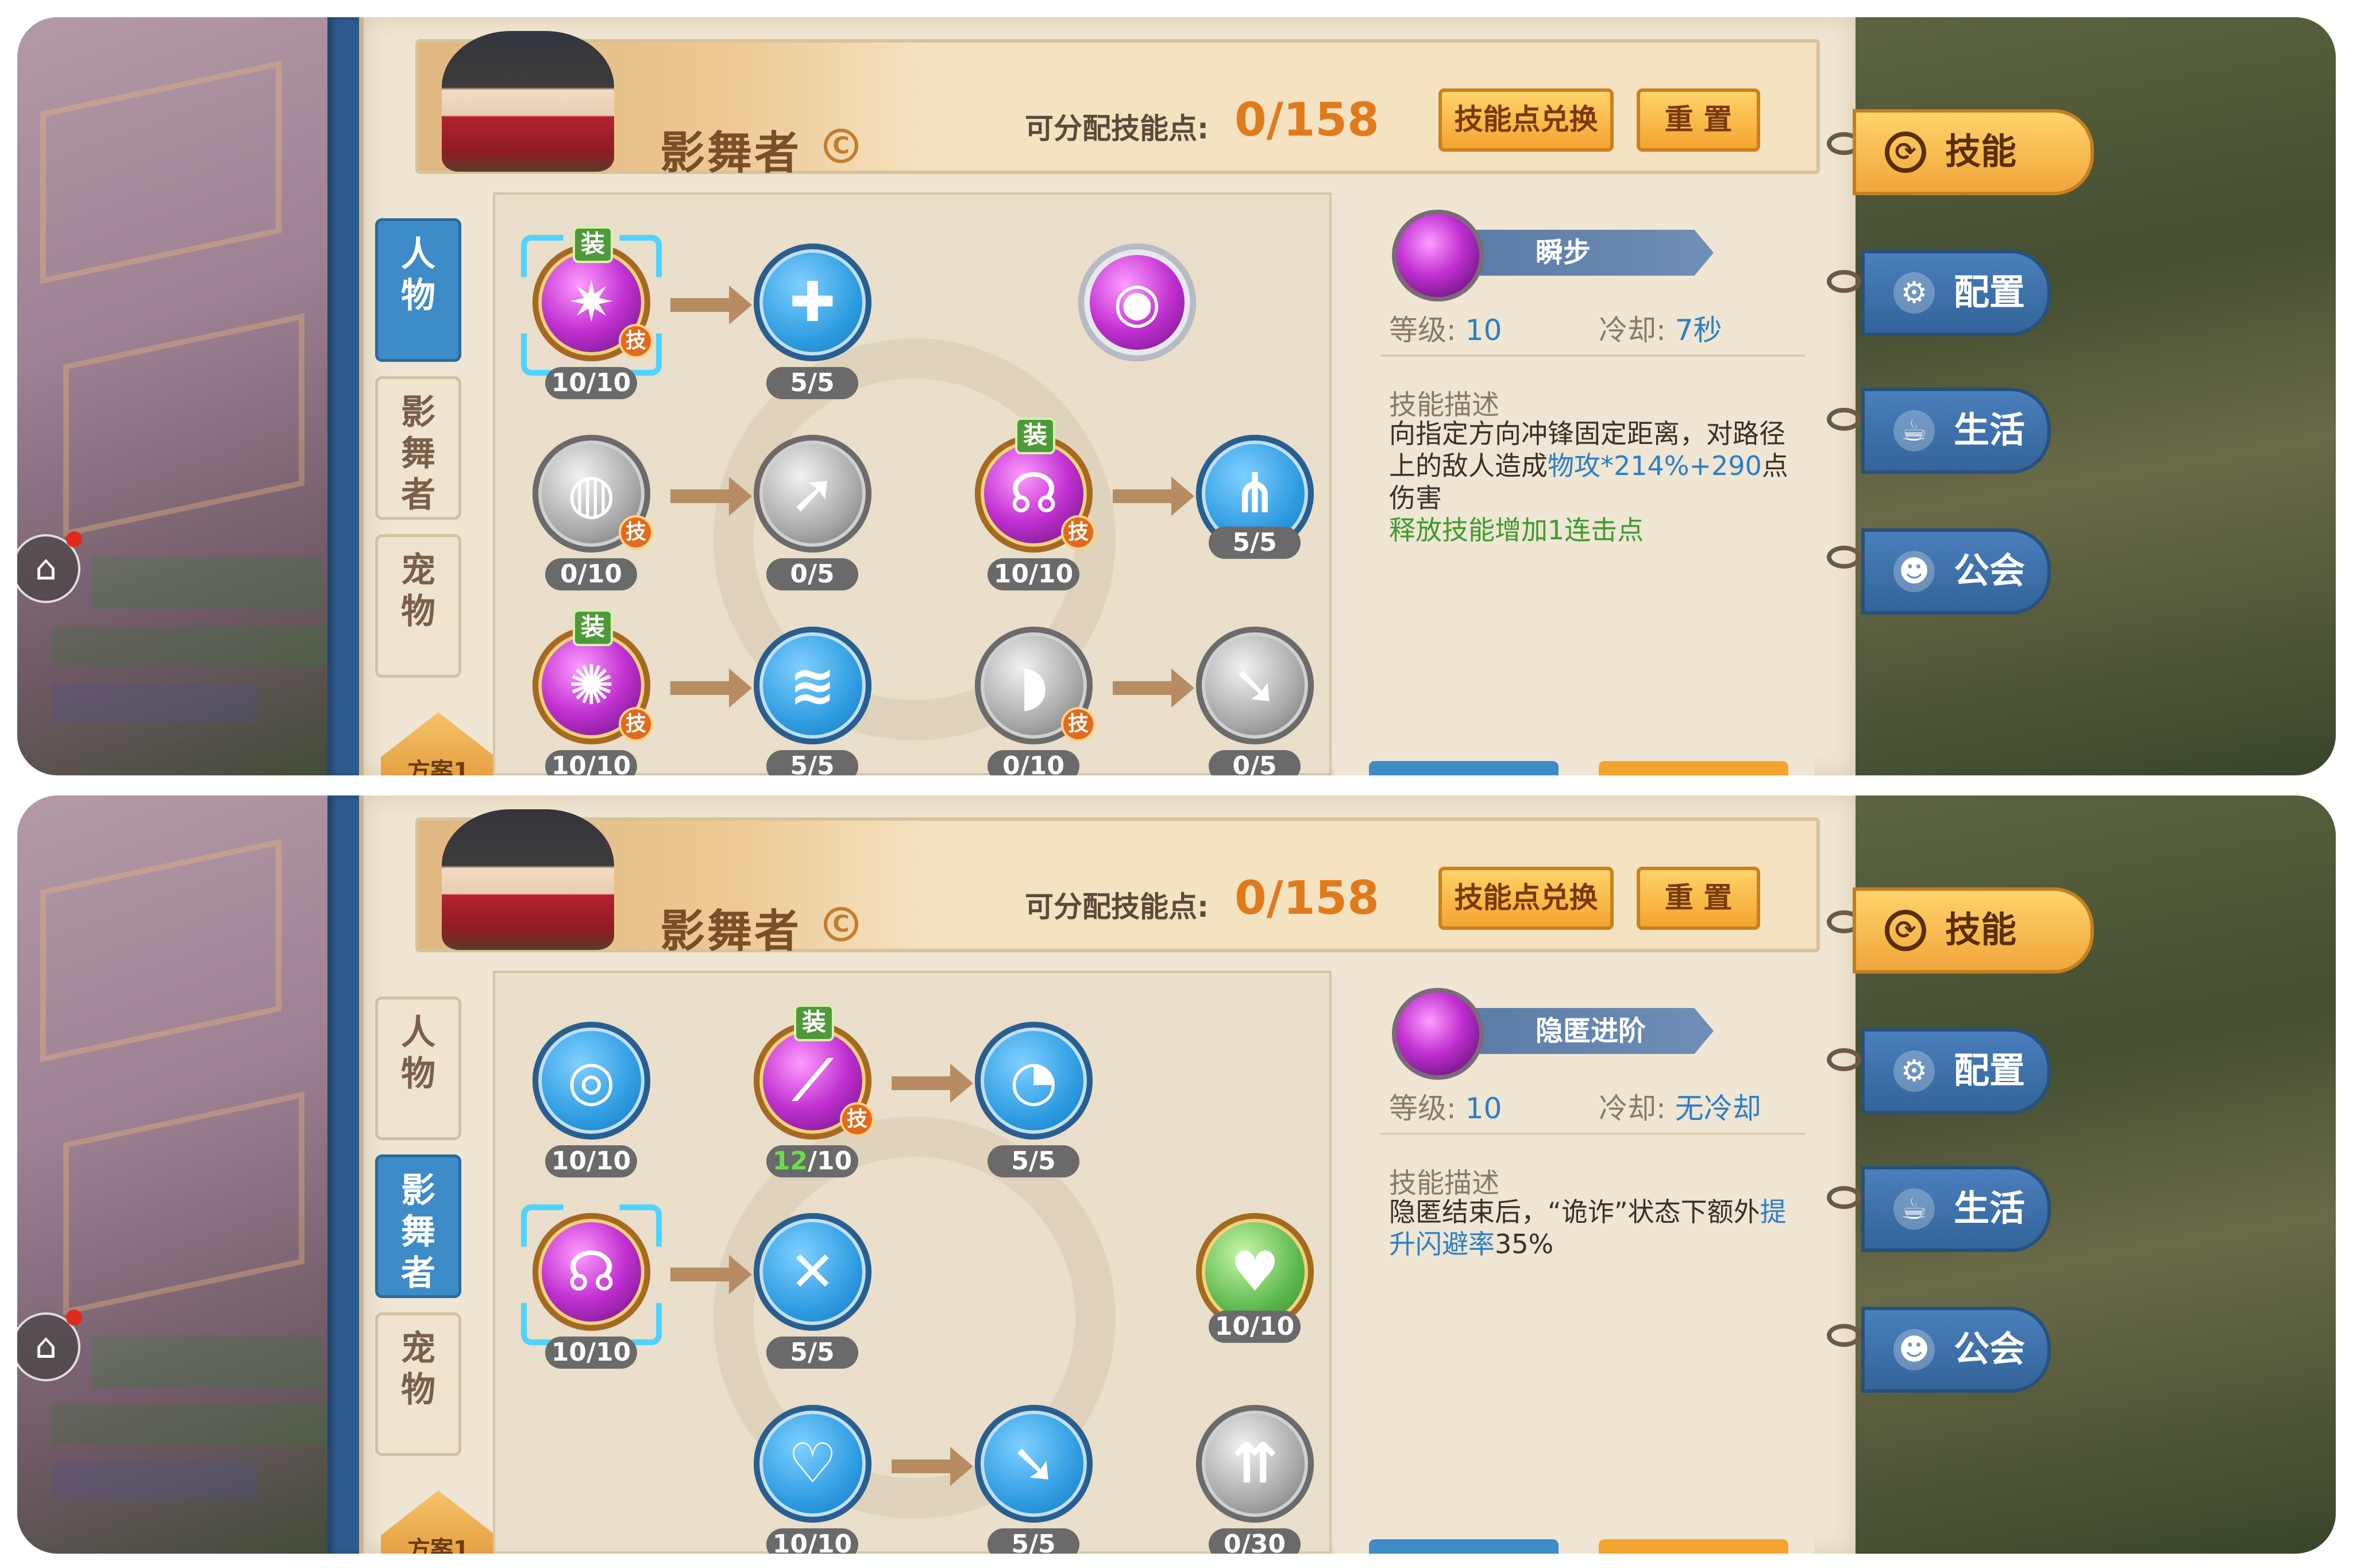  Describe the element at coordinates (418, 1273) in the screenshot. I see `tab-char: 者` at that location.